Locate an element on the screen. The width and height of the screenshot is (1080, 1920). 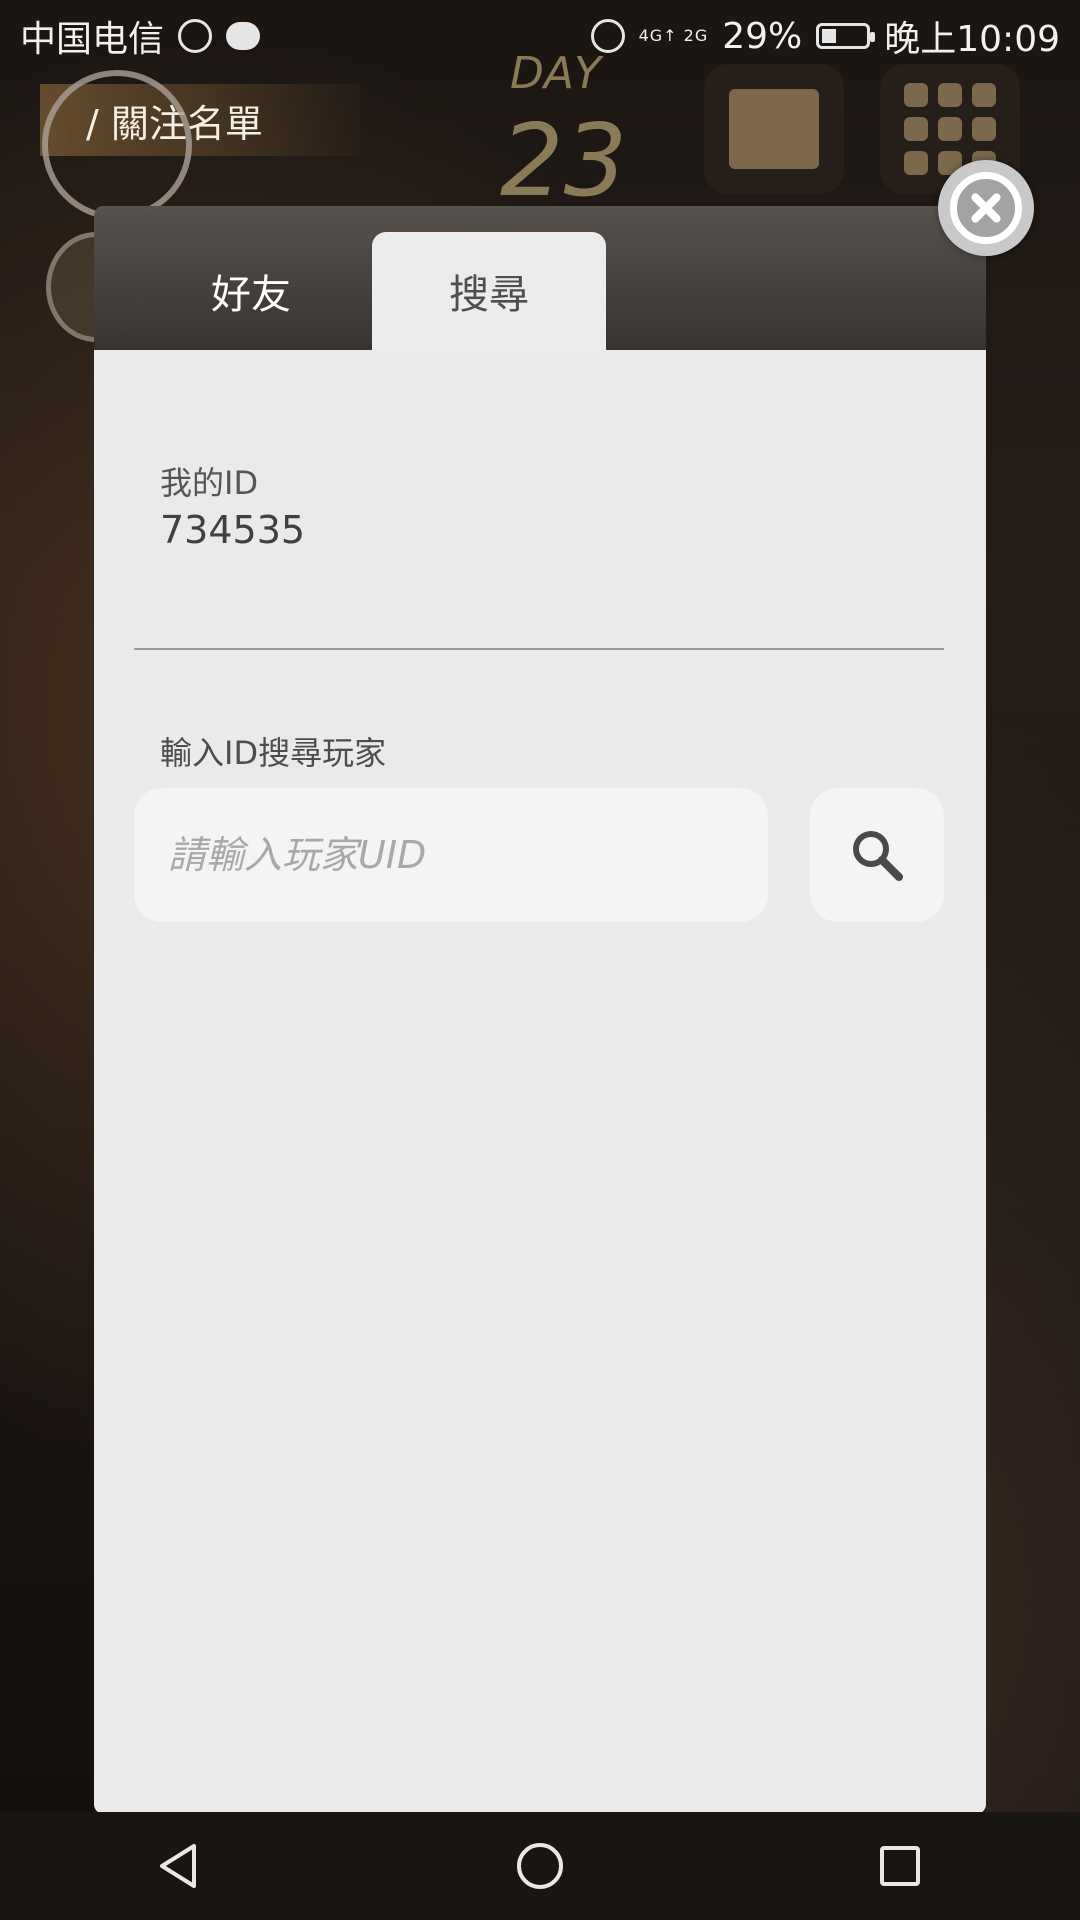
close-button is located at coordinates (986, 208).